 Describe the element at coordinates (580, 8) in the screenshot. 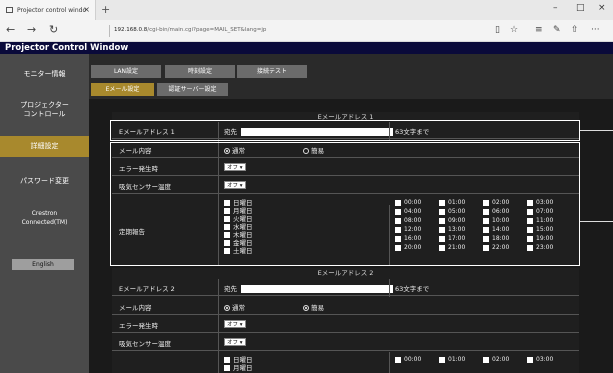

I see `maximize-button: □` at that location.